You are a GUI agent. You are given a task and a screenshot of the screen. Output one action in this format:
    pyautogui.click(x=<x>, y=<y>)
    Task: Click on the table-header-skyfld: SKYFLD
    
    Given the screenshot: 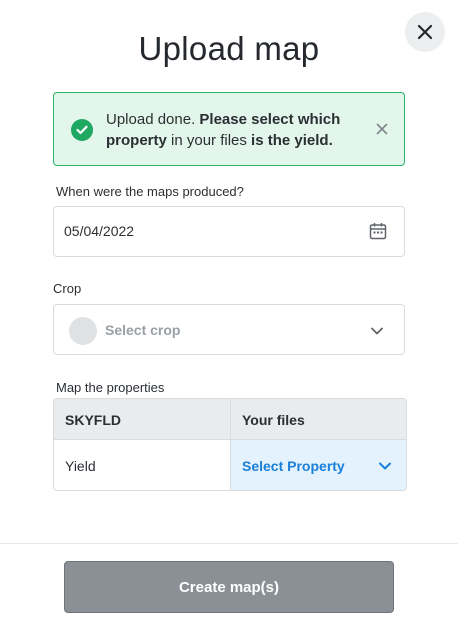 What is the action you would take?
    pyautogui.click(x=142, y=419)
    